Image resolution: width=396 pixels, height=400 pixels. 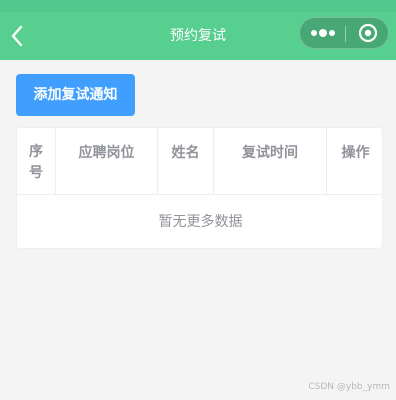 What do you see at coordinates (355, 153) in the screenshot?
I see `column-label: 操作` at bounding box center [355, 153].